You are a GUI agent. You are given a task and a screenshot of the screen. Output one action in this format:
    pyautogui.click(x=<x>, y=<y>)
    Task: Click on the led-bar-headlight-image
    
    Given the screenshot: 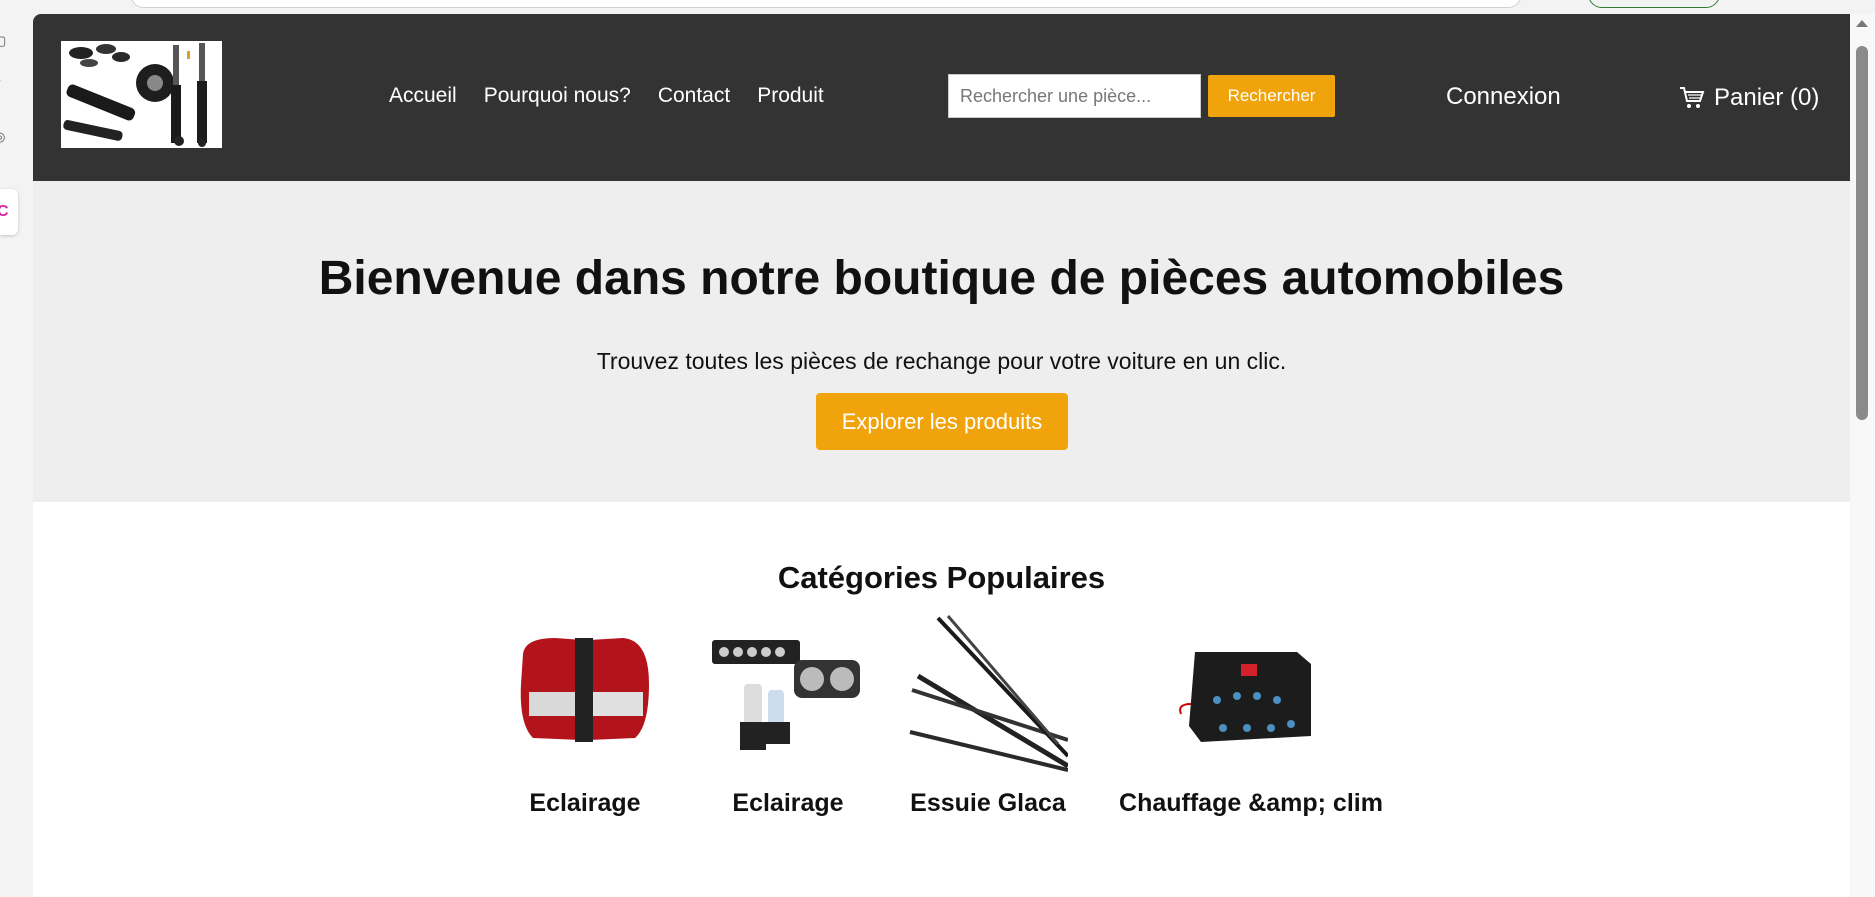 What is the action you would take?
    pyautogui.click(x=788, y=694)
    